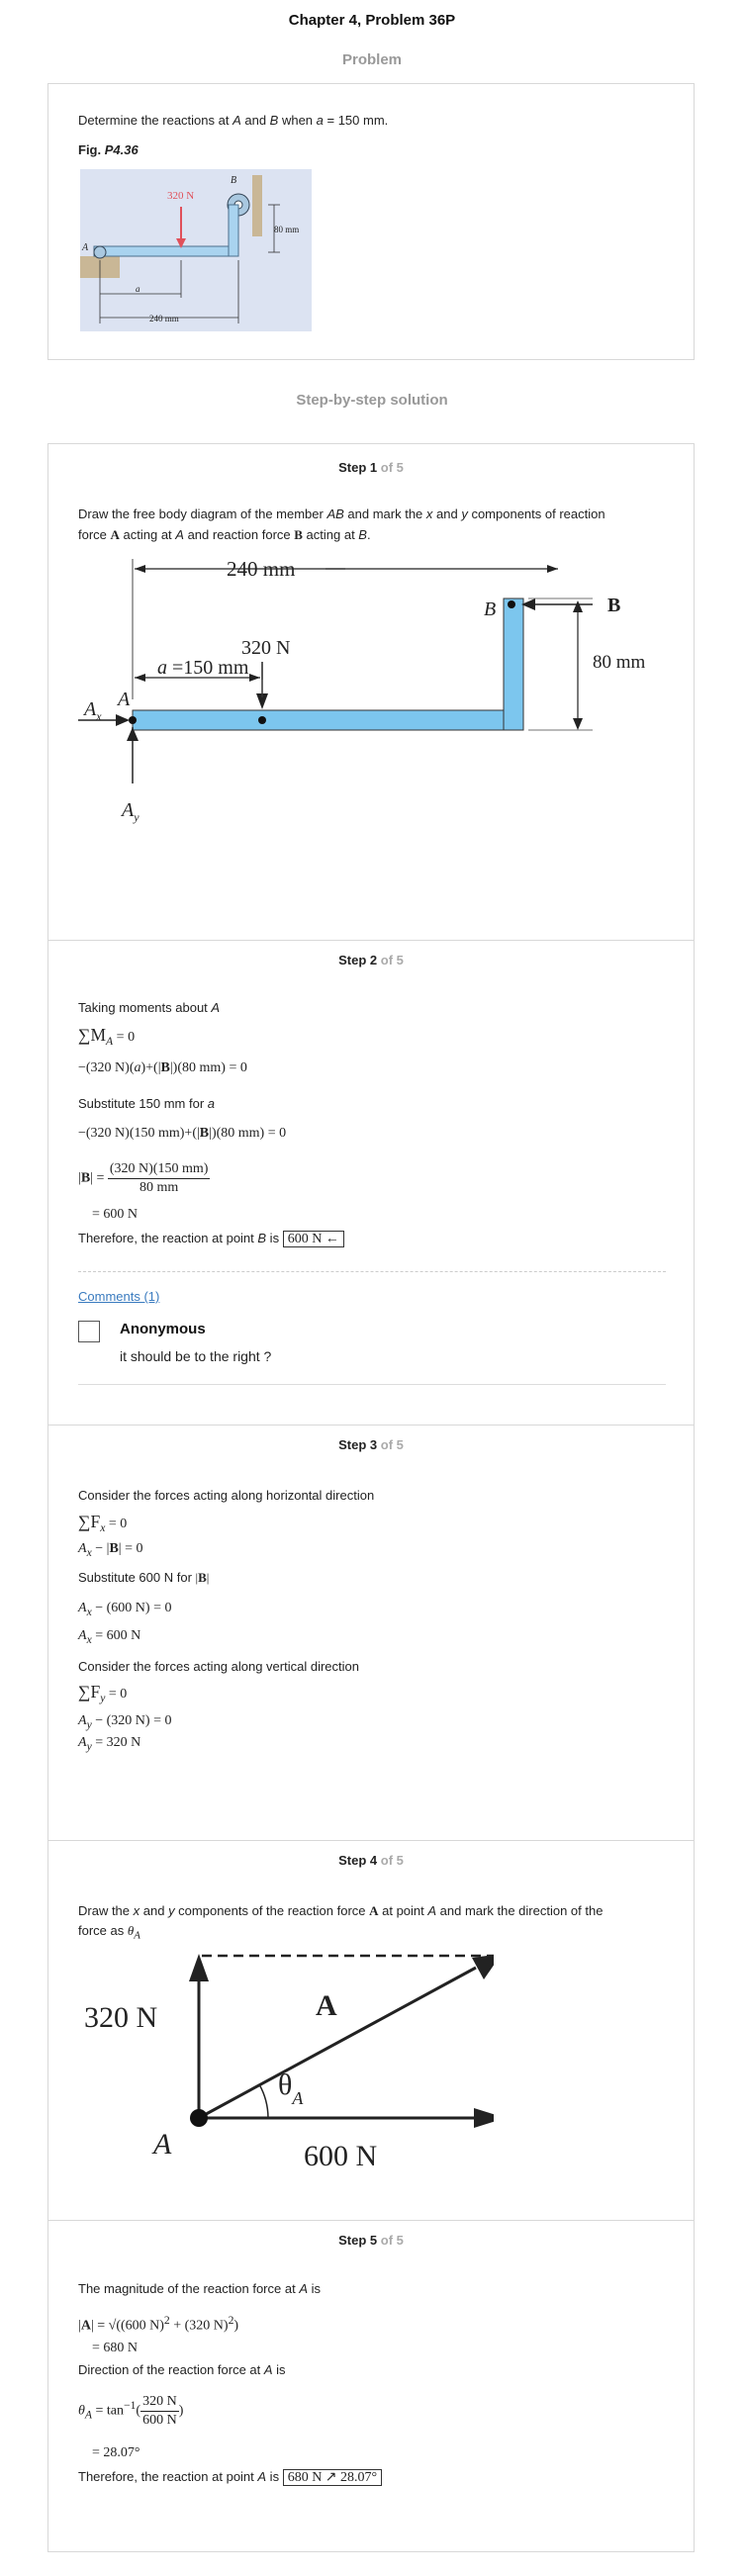 Image resolution: width=744 pixels, height=2576 pixels. Describe the element at coordinates (118, 1297) in the screenshot. I see `comments-link: Comments (1)` at that location.